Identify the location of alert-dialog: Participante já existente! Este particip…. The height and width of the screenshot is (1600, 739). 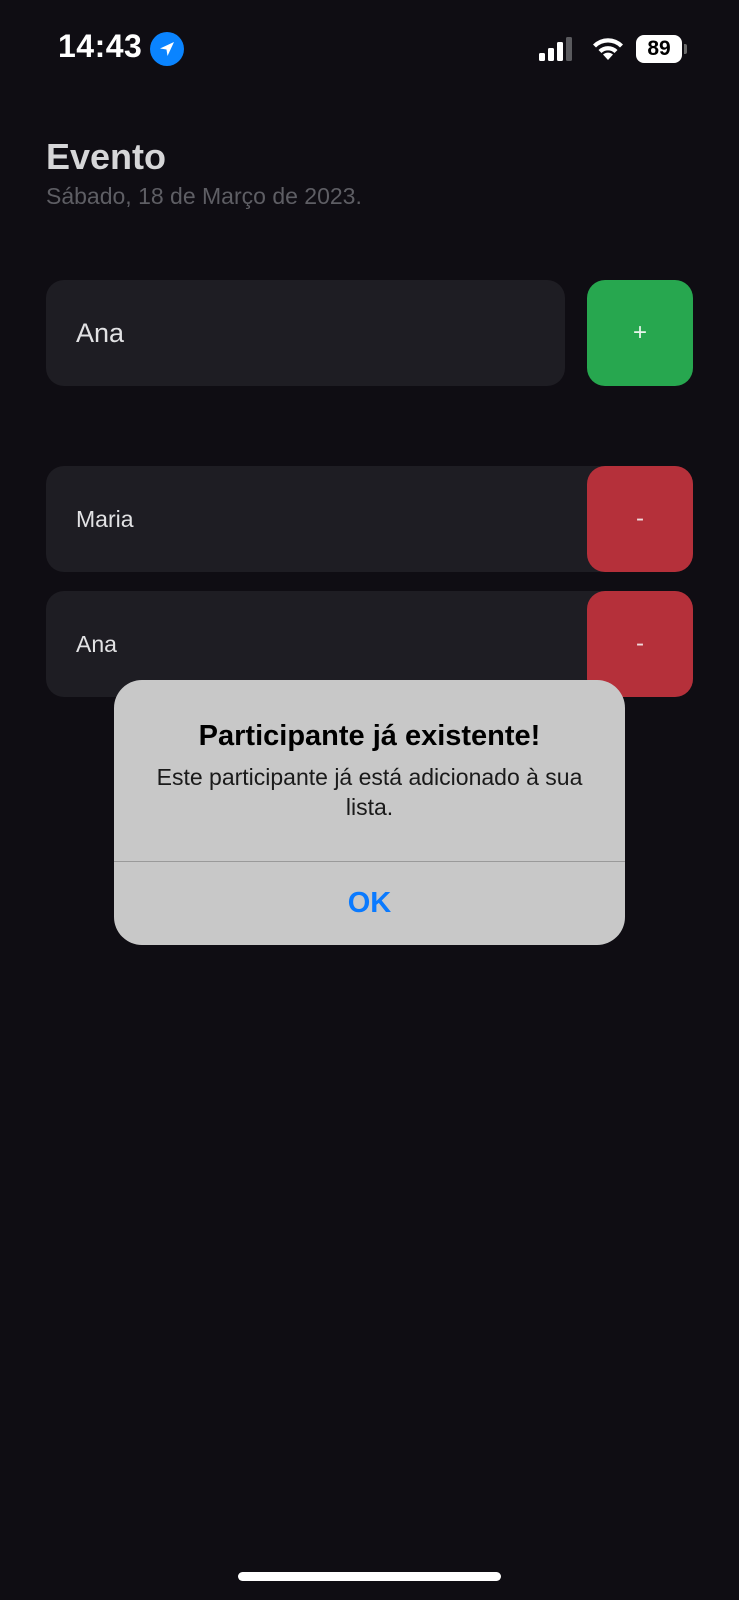
(369, 812).